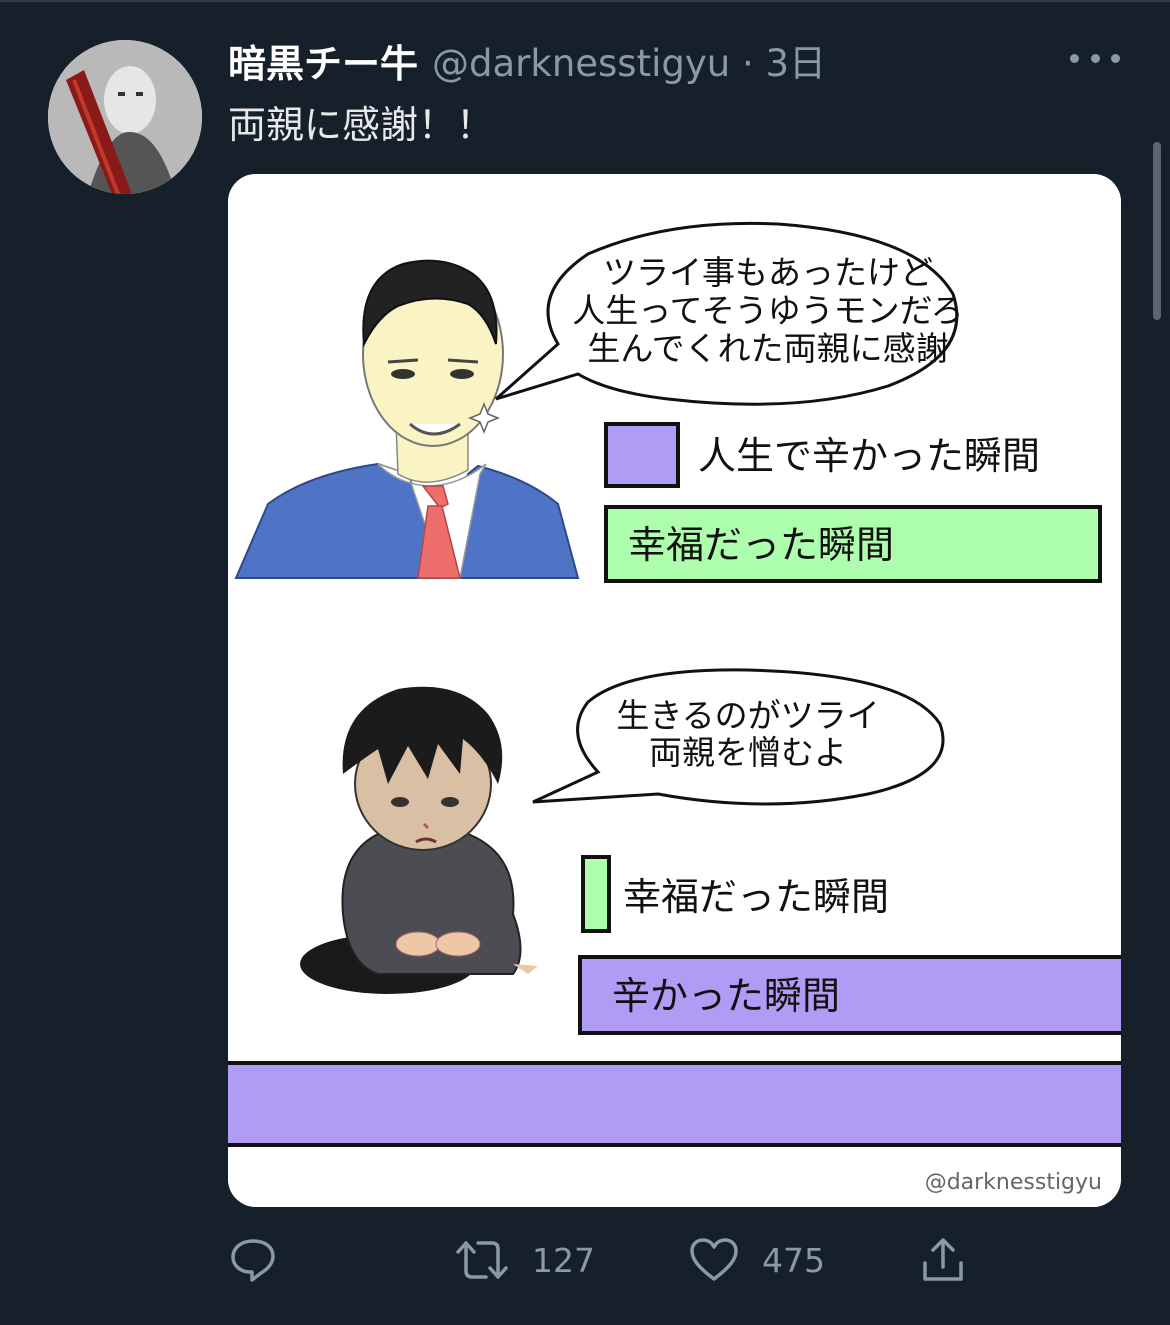 The height and width of the screenshot is (1325, 1170). What do you see at coordinates (1095, 58) in the screenshot?
I see `more-options-icon` at bounding box center [1095, 58].